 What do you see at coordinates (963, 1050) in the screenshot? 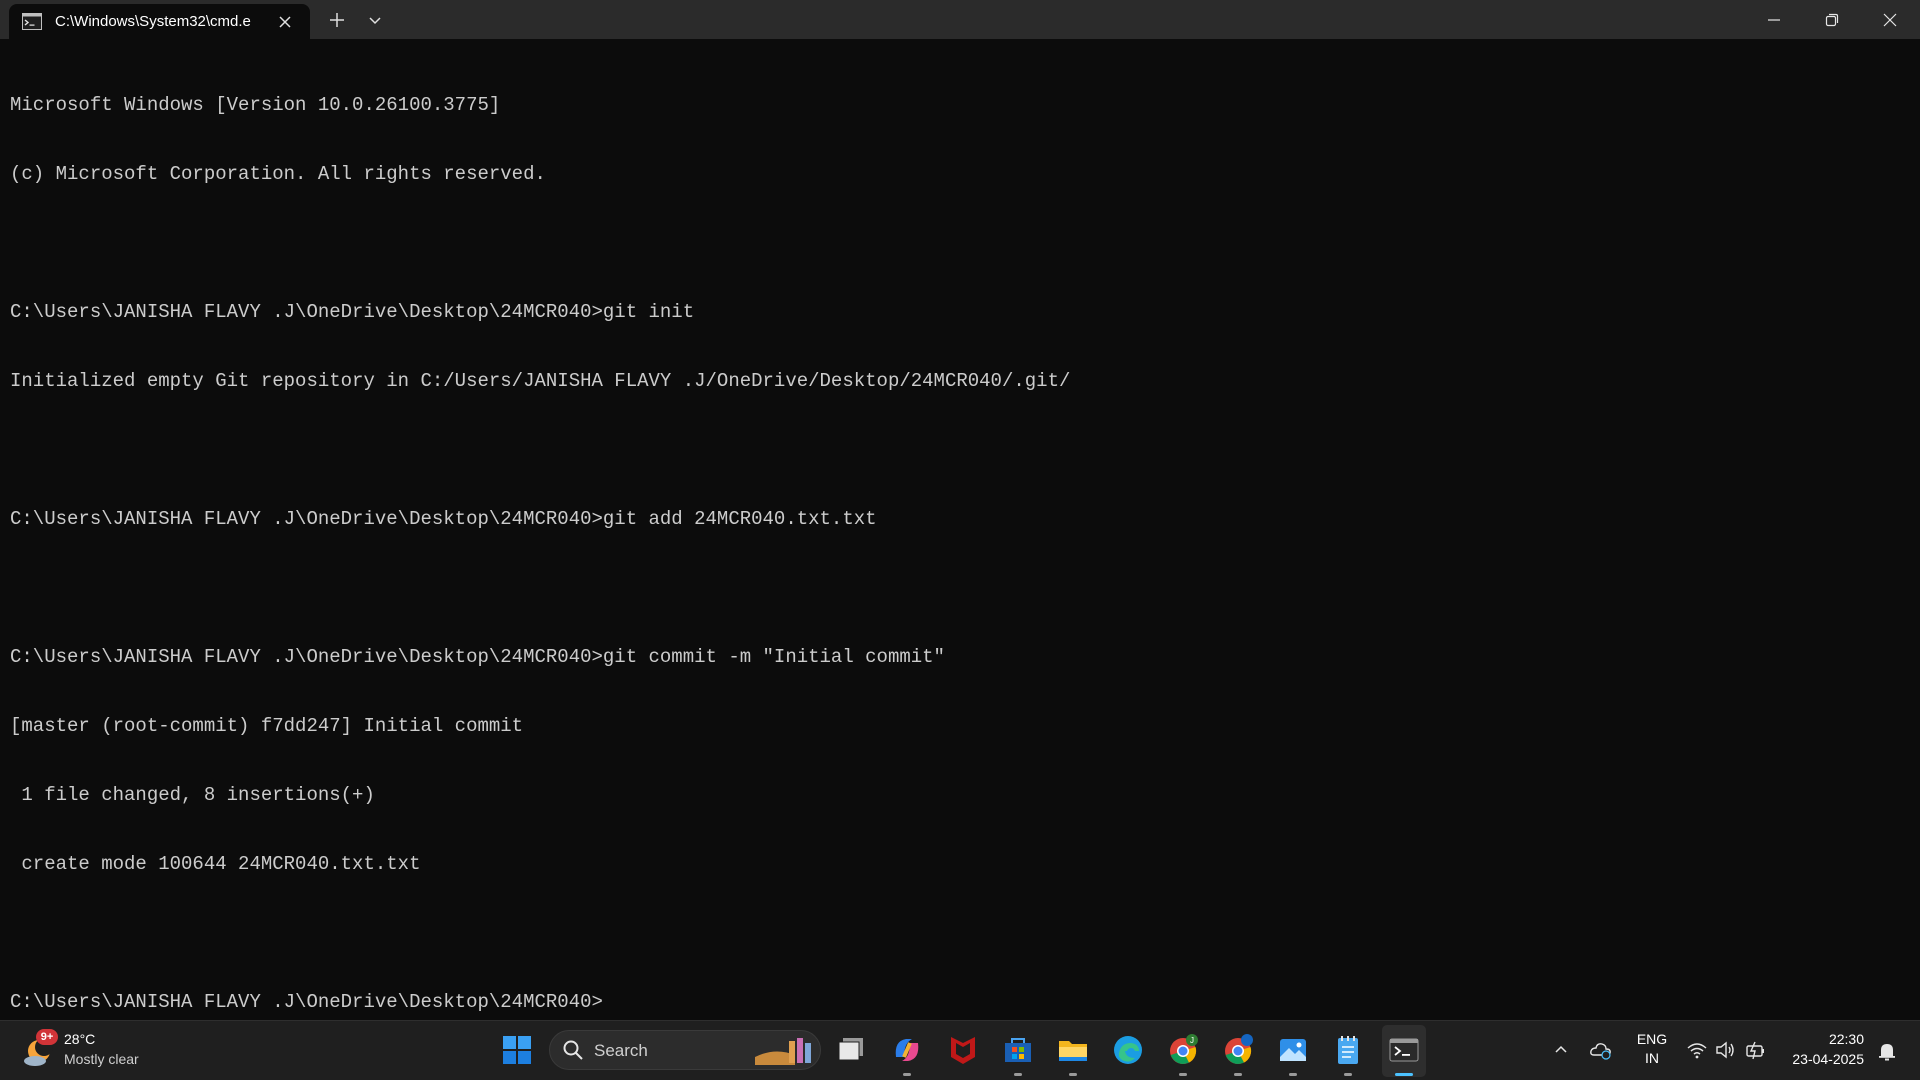
I see `mcafee-icon` at bounding box center [963, 1050].